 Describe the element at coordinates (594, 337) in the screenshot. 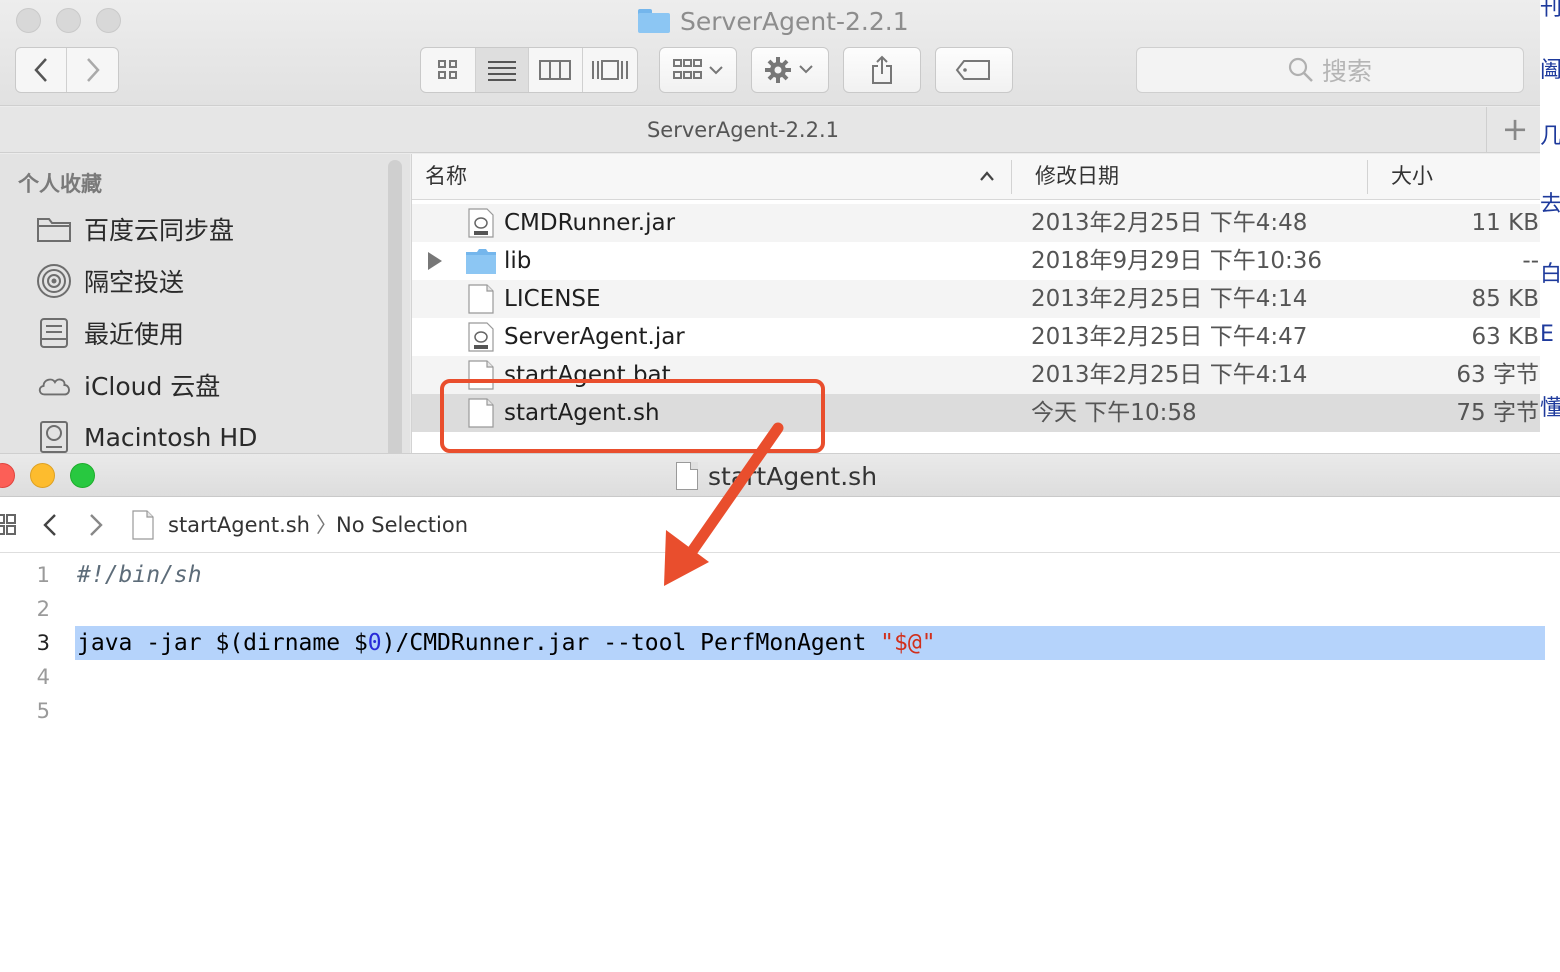

I see `file-name: ServerAgent.jar` at that location.